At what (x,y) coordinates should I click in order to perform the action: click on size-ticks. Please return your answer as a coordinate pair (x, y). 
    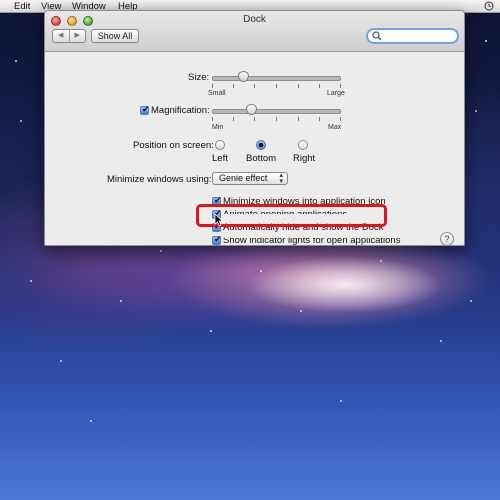
    Looking at the image, I should click on (276, 86).